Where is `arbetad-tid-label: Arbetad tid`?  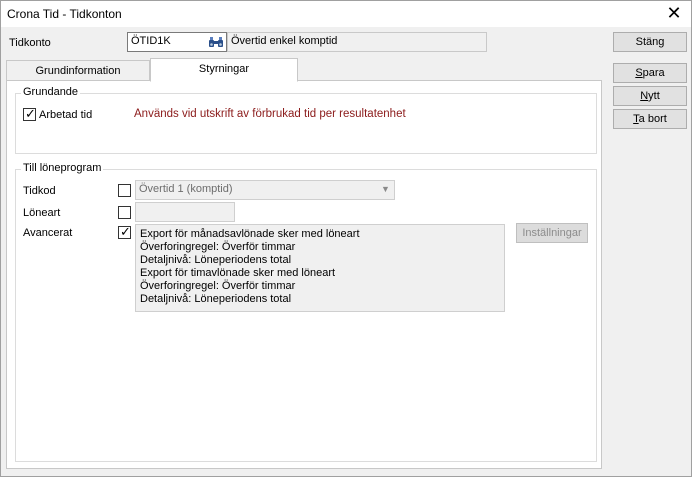 arbetad-tid-label: Arbetad tid is located at coordinates (66, 115).